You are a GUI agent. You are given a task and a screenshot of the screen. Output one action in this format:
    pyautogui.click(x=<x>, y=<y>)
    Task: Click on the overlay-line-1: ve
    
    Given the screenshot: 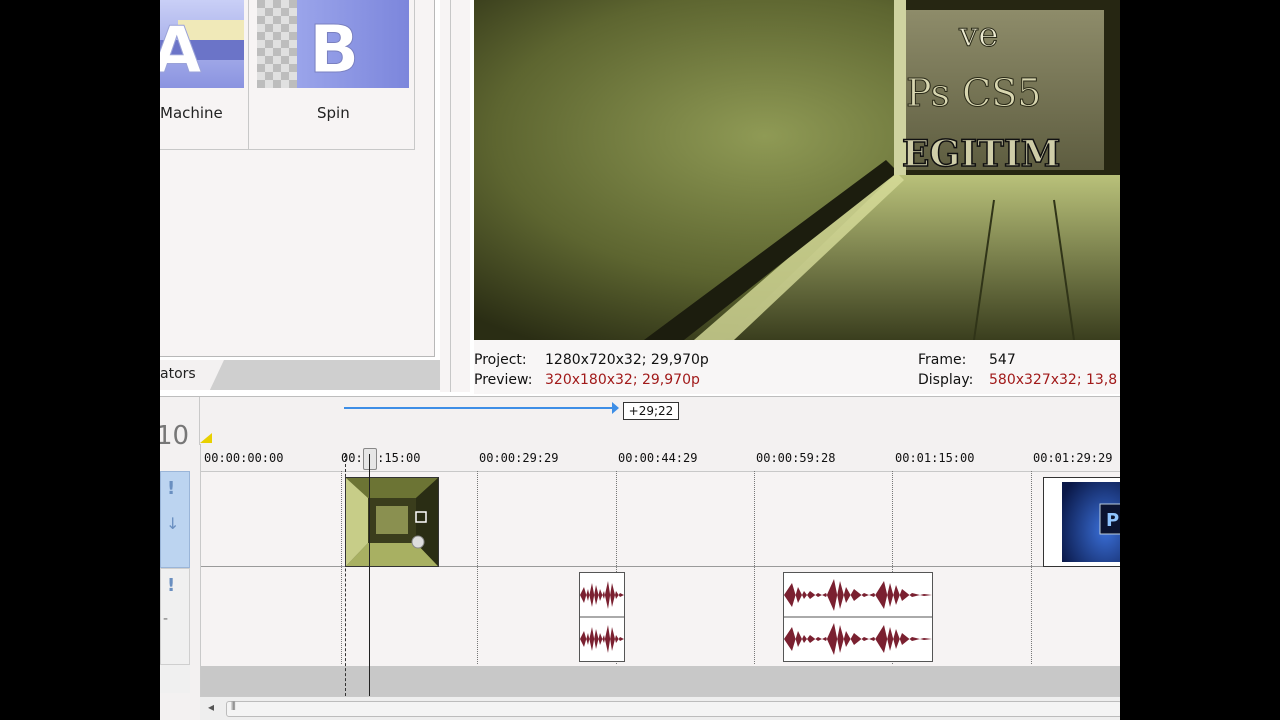 What is the action you would take?
    pyautogui.click(x=978, y=35)
    